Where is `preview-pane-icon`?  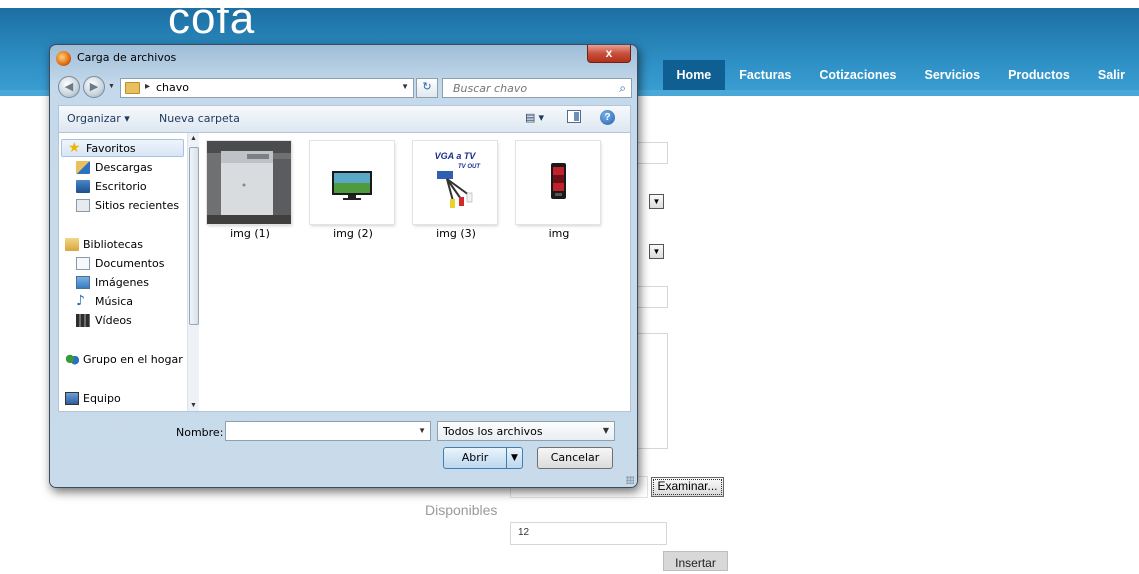
preview-pane-icon is located at coordinates (574, 116).